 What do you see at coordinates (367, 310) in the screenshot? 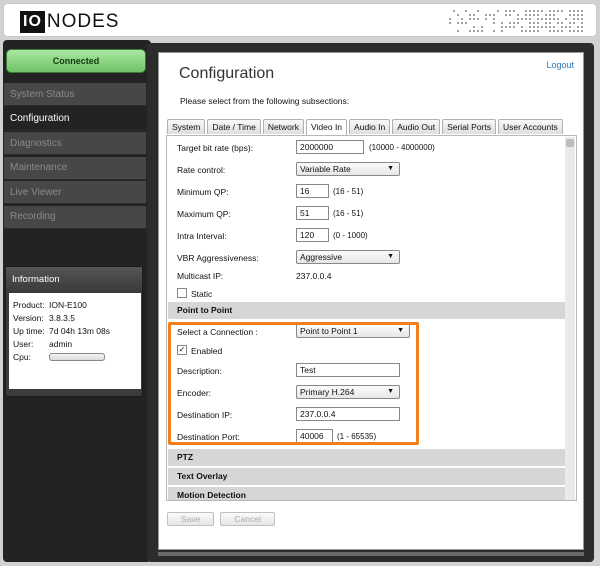
I see `point-to-point-section-header: Point to Point` at bounding box center [367, 310].